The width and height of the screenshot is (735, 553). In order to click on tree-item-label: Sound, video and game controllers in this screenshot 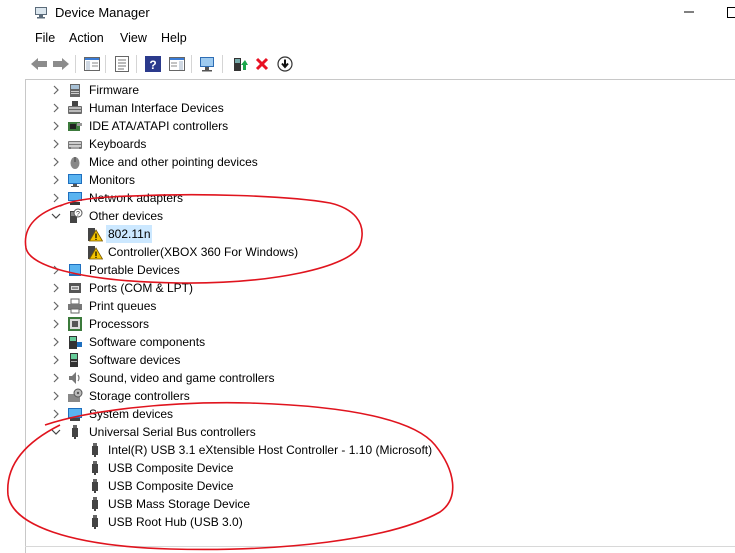, I will do `click(182, 378)`.